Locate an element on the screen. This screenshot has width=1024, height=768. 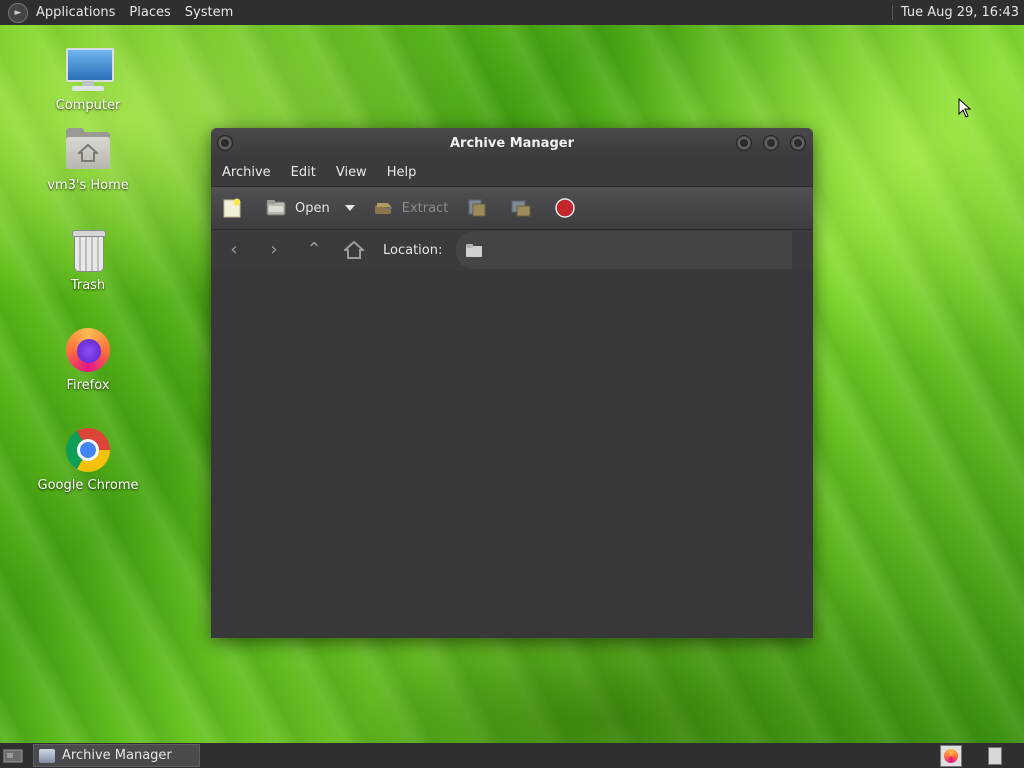
back-icon: ‹ is located at coordinates (234, 249).